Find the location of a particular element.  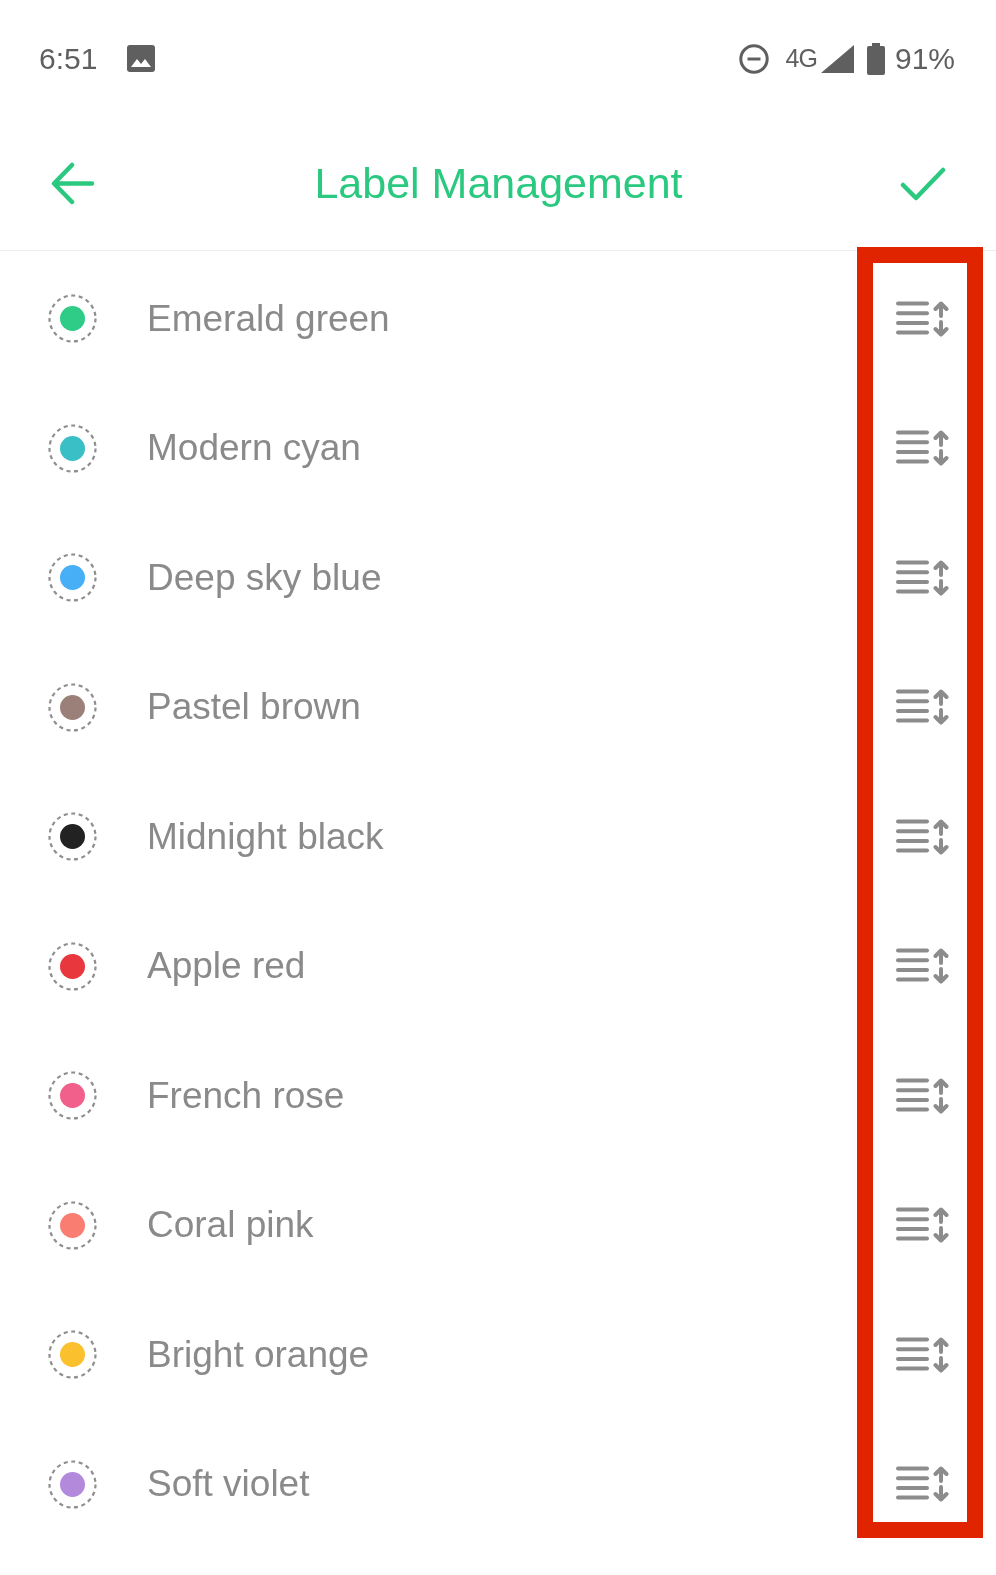

battery-percent: 91% is located at coordinates (924, 58).